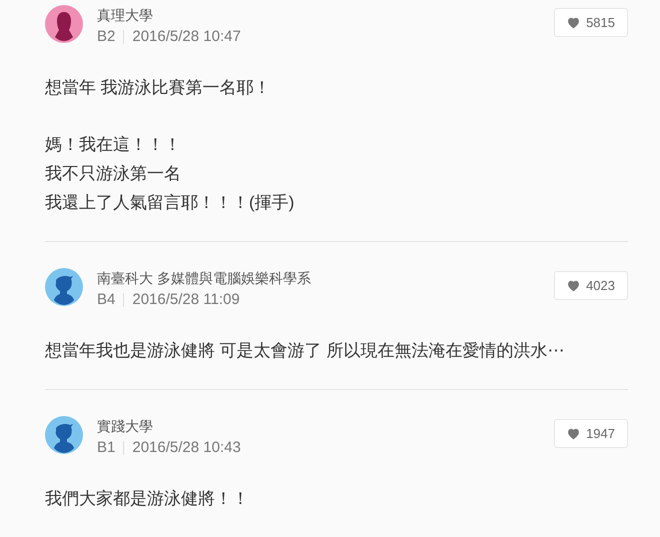 The image size is (660, 537). What do you see at coordinates (204, 278) in the screenshot?
I see `school-name: 南臺科大 多媒體與電腦娛樂科學系` at bounding box center [204, 278].